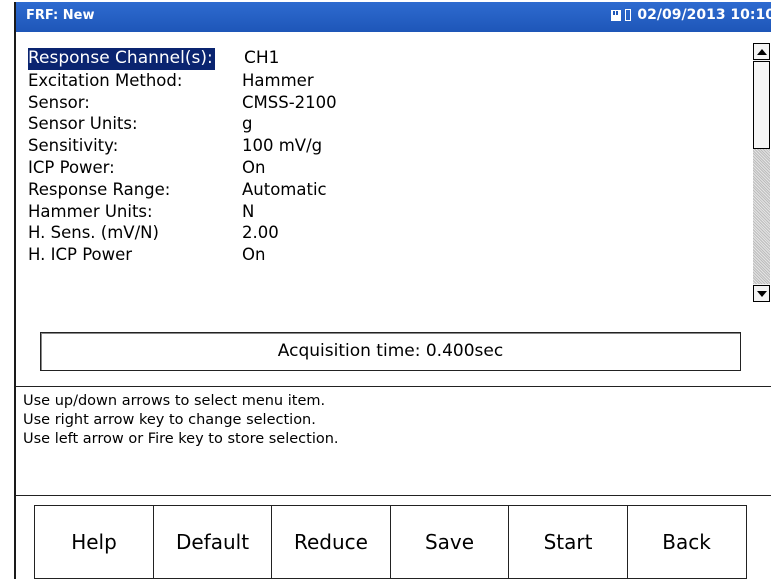 The height and width of the screenshot is (579, 771). Describe the element at coordinates (628, 15) in the screenshot. I see `battery-icon` at that location.